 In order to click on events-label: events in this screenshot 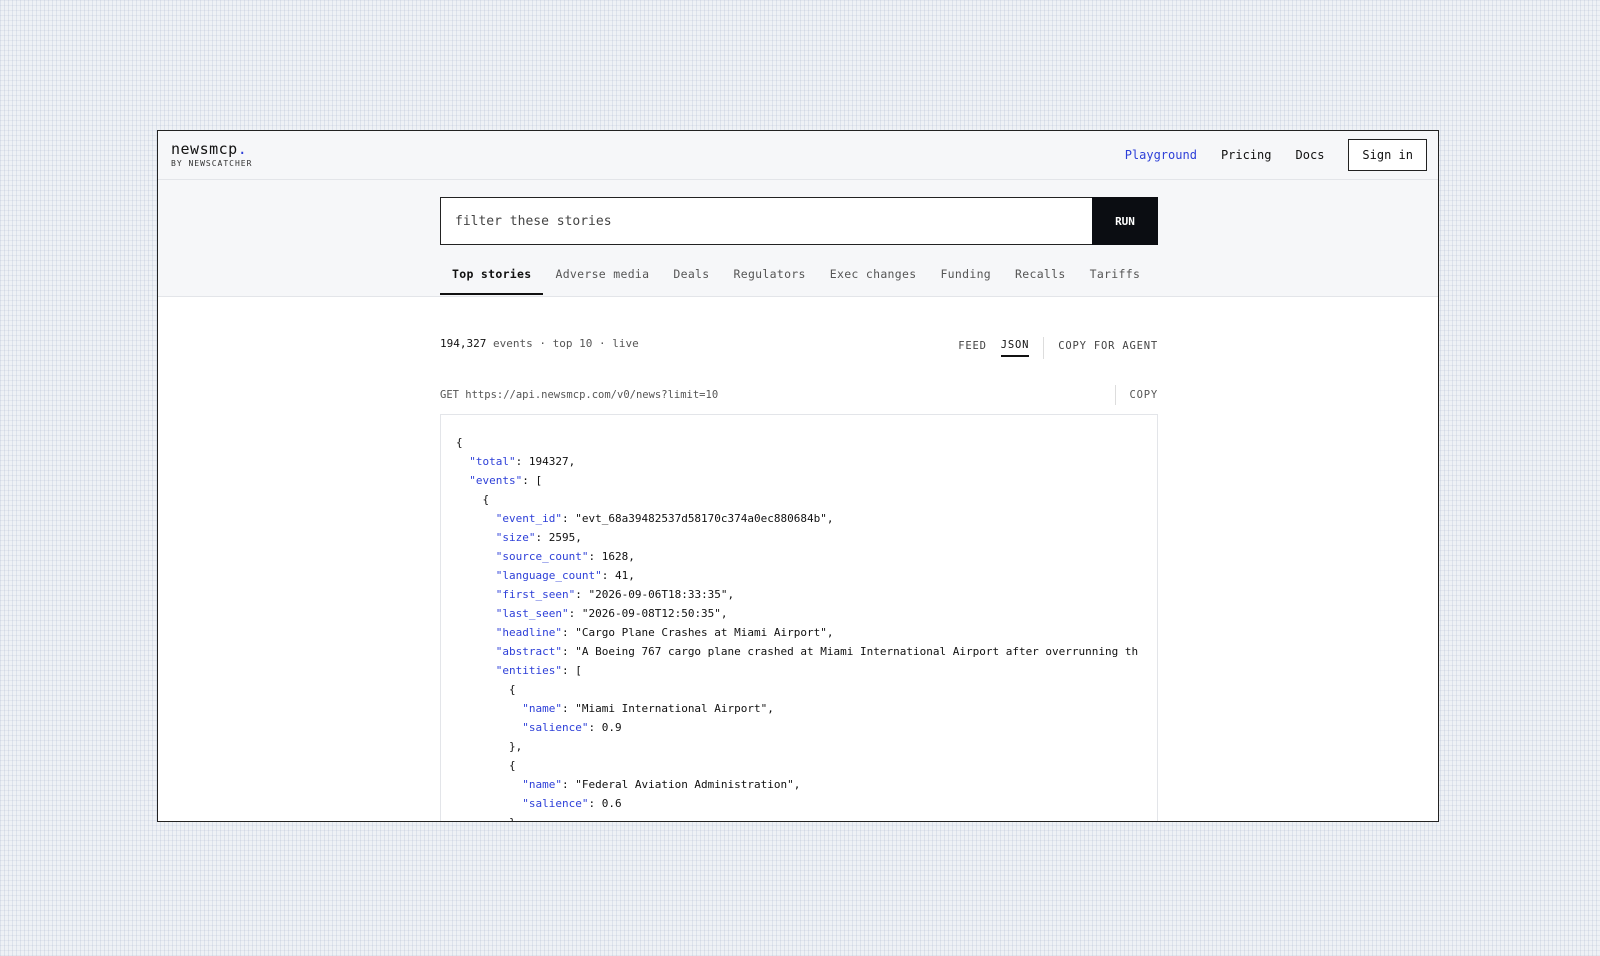, I will do `click(512, 343)`.